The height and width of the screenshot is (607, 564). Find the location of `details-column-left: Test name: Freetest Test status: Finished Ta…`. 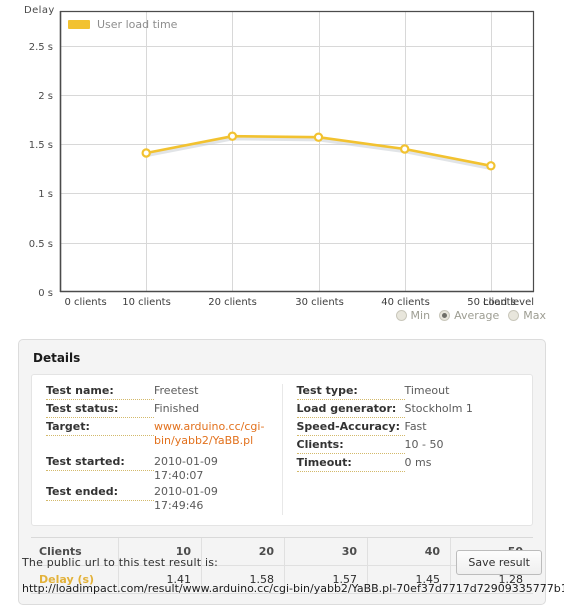

details-column-left: Test name: Freetest Test status: Finished Ta… is located at coordinates (157, 449).